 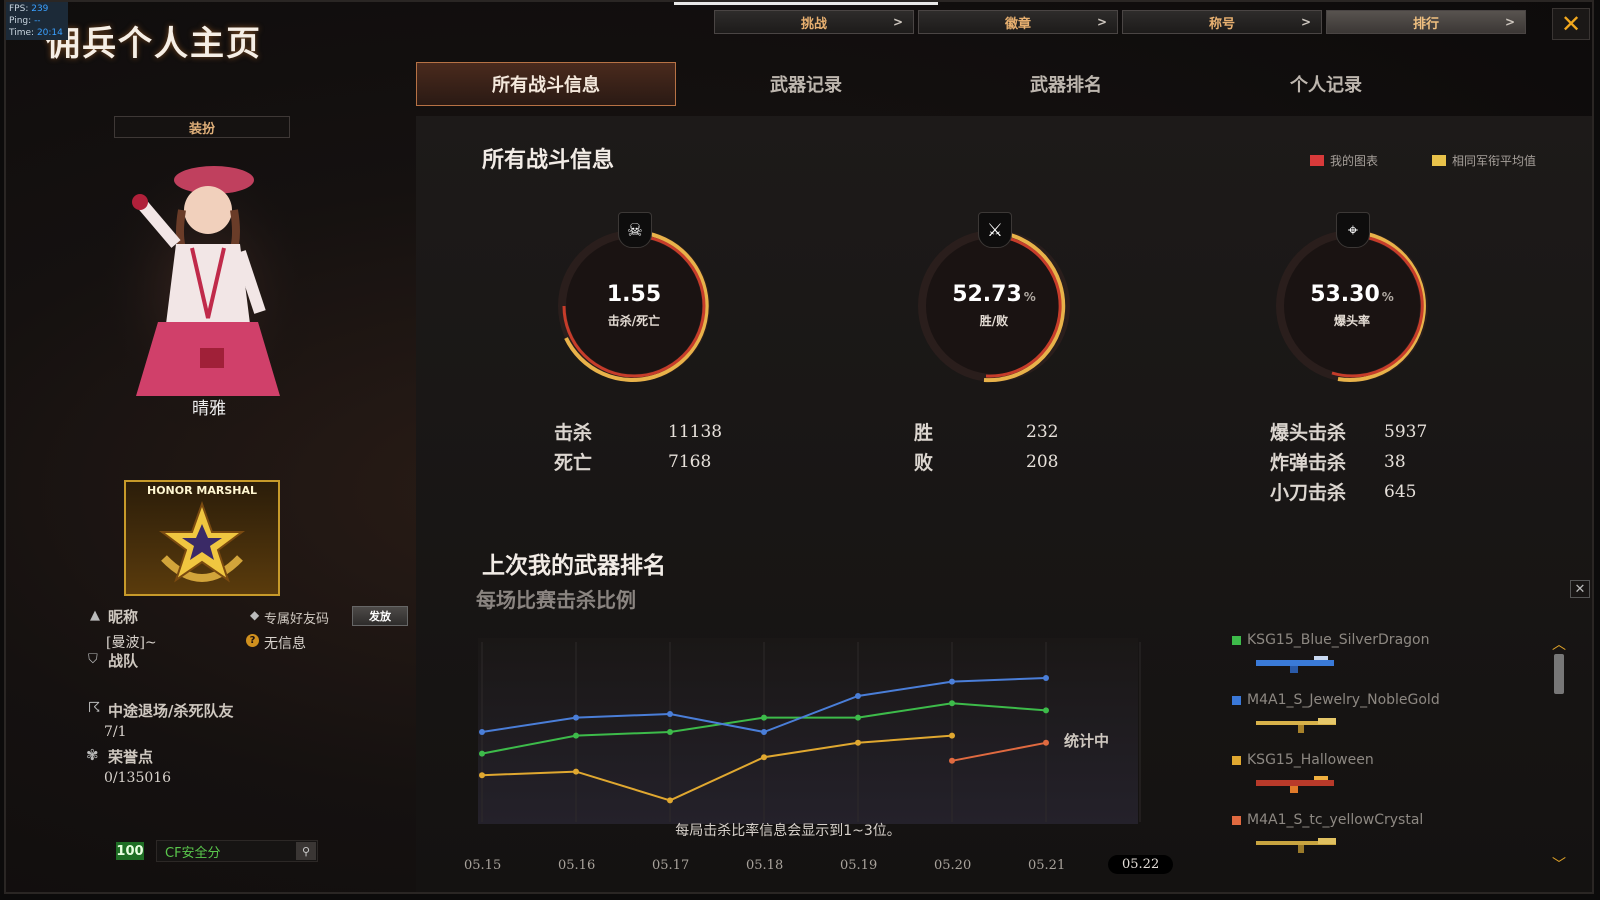 I want to click on x-tick-label: 05.16, so click(x=576, y=865).